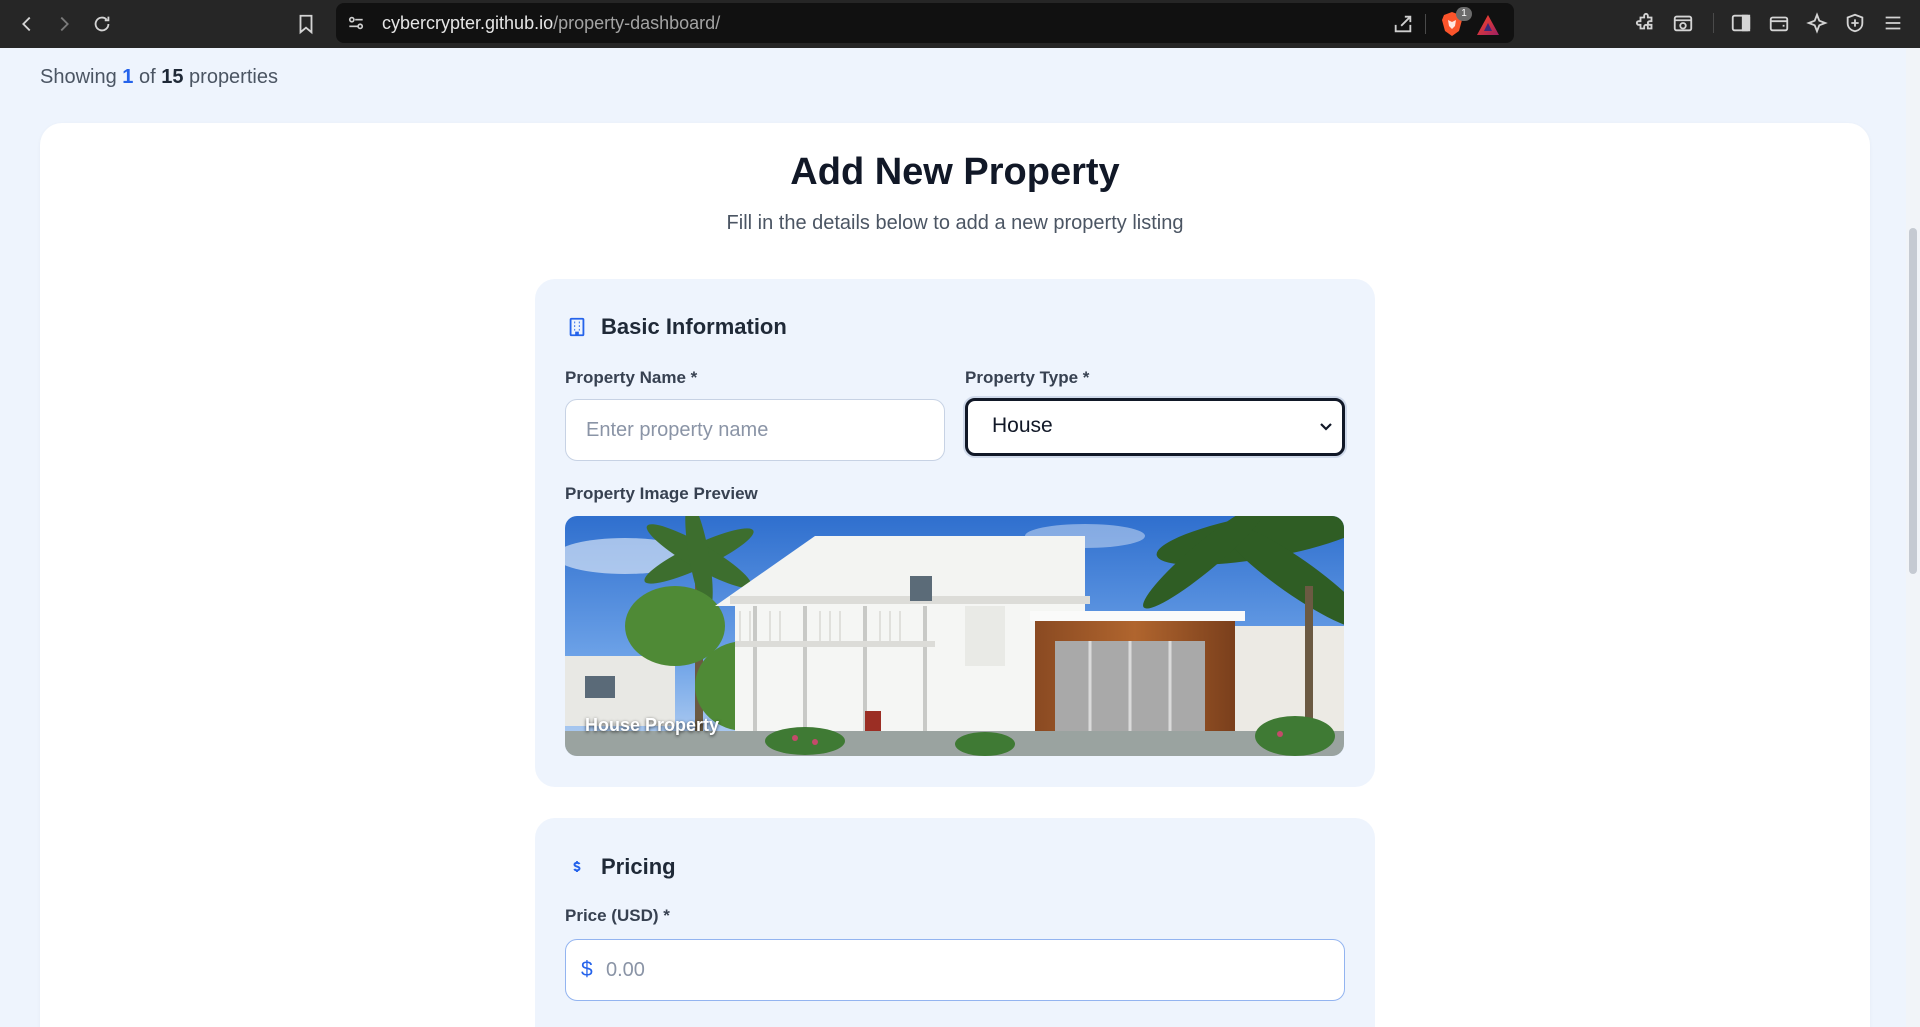  I want to click on url-path: /property-dashboard/, so click(637, 23).